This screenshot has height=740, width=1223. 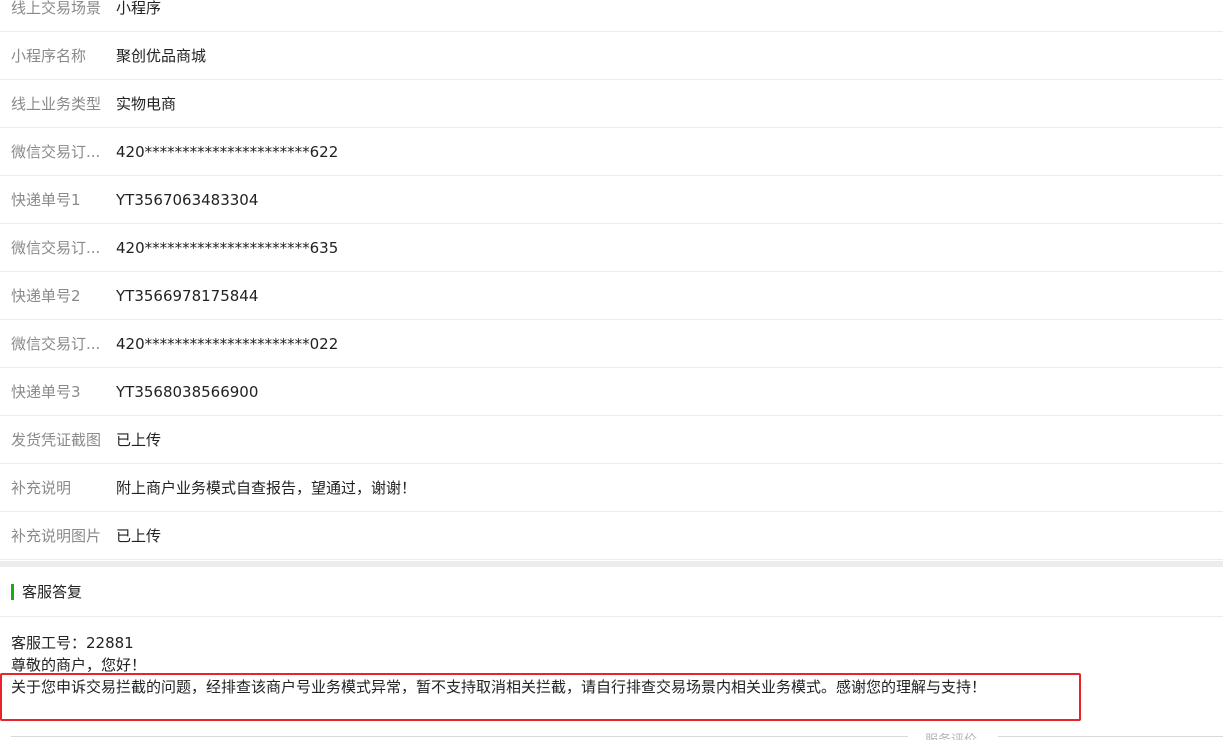 What do you see at coordinates (611, 344) in the screenshot?
I see `detail-row-wechat-order-3: 微信交易订... 420**********************022` at bounding box center [611, 344].